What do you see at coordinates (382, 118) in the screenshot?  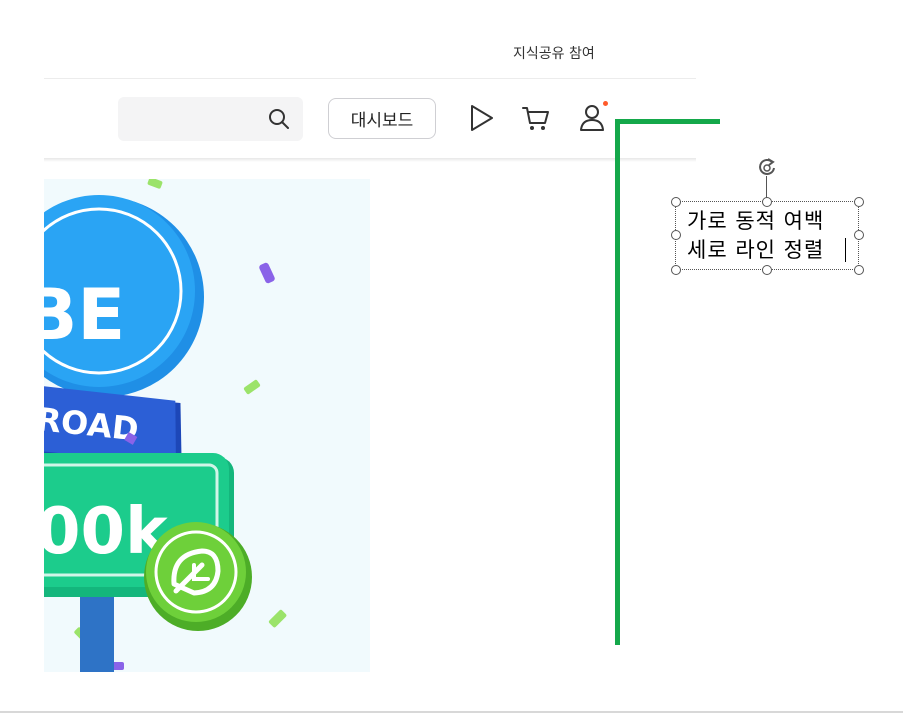 I see `dashboard-button: 대시보드` at bounding box center [382, 118].